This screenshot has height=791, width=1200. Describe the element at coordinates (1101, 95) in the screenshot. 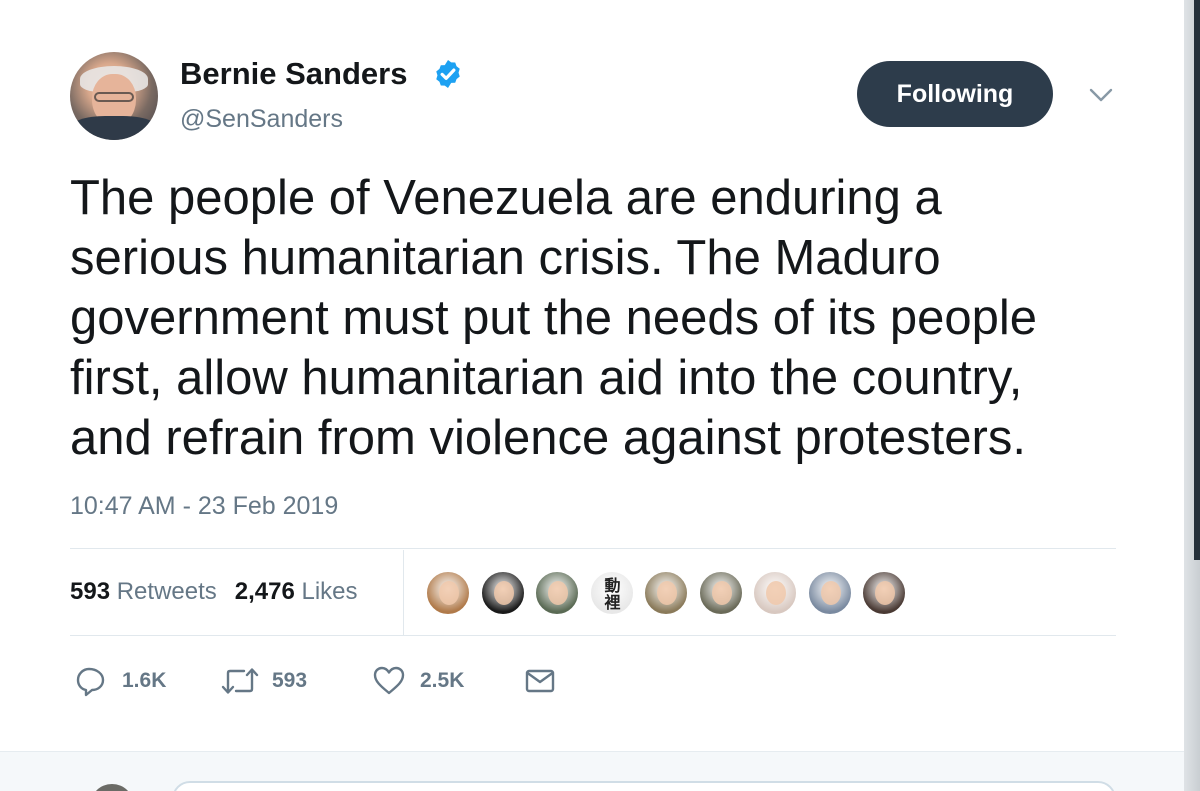

I see `chevron-down-icon` at that location.